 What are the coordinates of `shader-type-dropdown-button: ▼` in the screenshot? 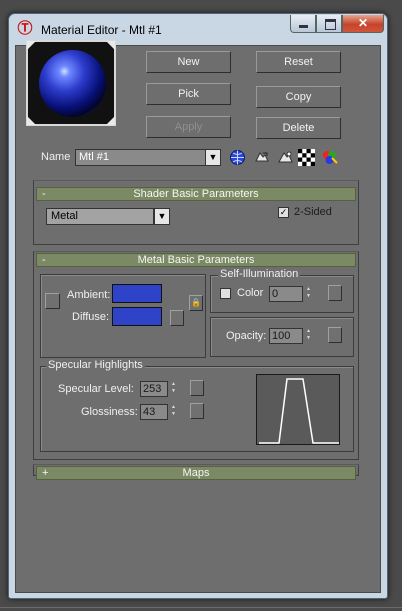 It's located at (162, 216).